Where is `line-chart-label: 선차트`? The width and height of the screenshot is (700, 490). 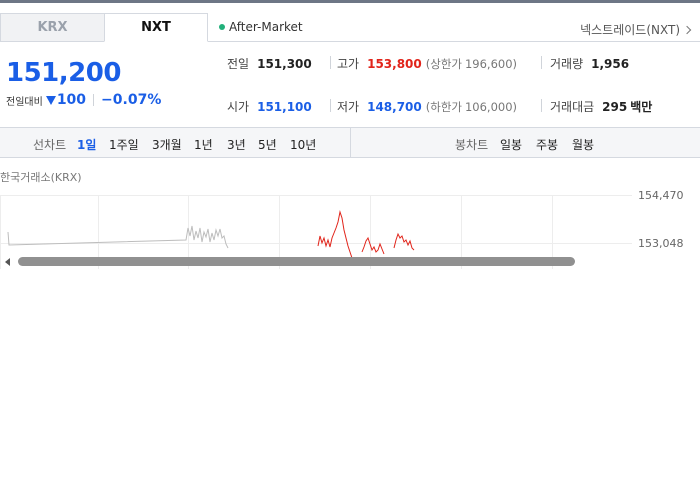 line-chart-label: 선차트 is located at coordinates (50, 145).